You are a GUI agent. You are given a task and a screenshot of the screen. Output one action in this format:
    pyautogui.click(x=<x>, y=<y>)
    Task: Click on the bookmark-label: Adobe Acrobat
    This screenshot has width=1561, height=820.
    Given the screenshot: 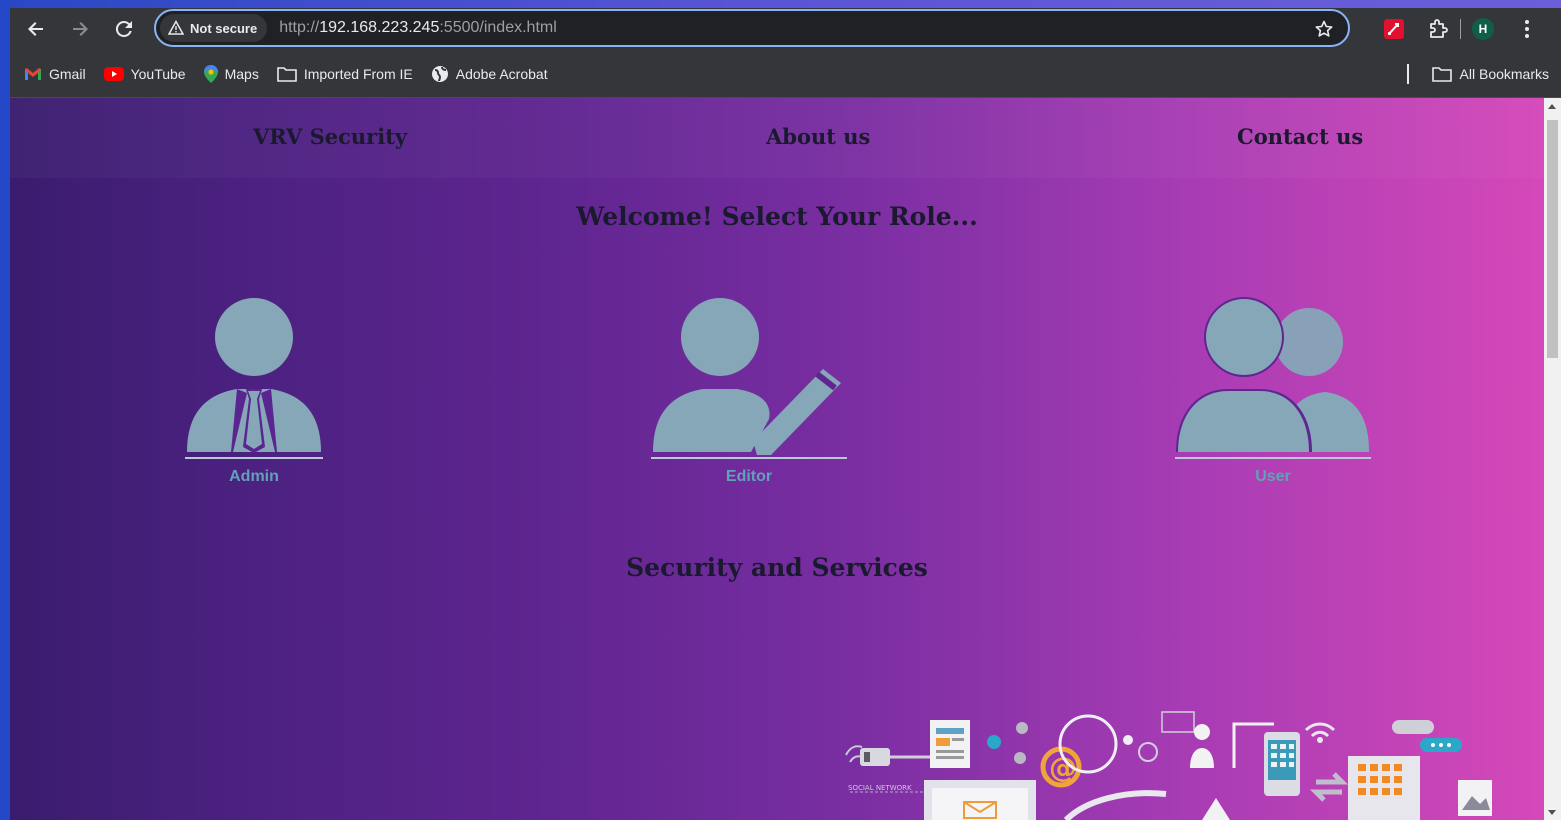 What is the action you would take?
    pyautogui.click(x=501, y=73)
    